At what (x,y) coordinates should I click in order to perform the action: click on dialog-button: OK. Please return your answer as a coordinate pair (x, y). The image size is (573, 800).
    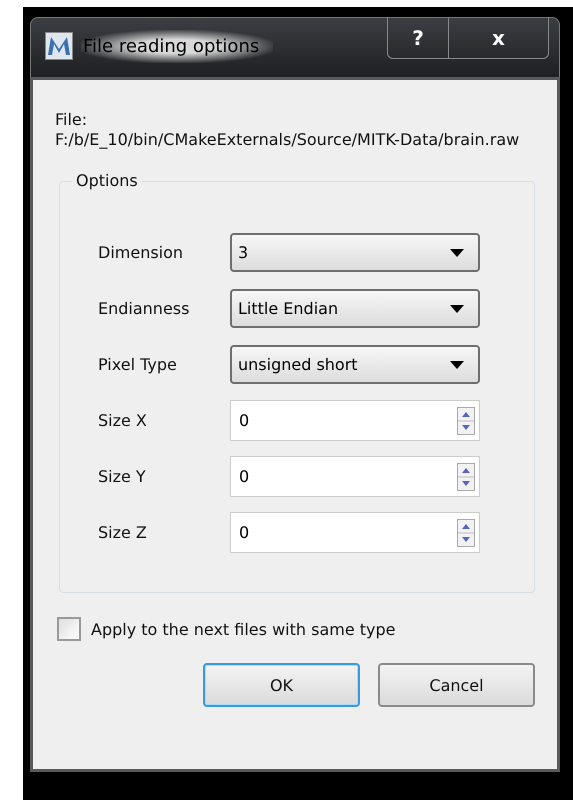
    Looking at the image, I should click on (281, 685).